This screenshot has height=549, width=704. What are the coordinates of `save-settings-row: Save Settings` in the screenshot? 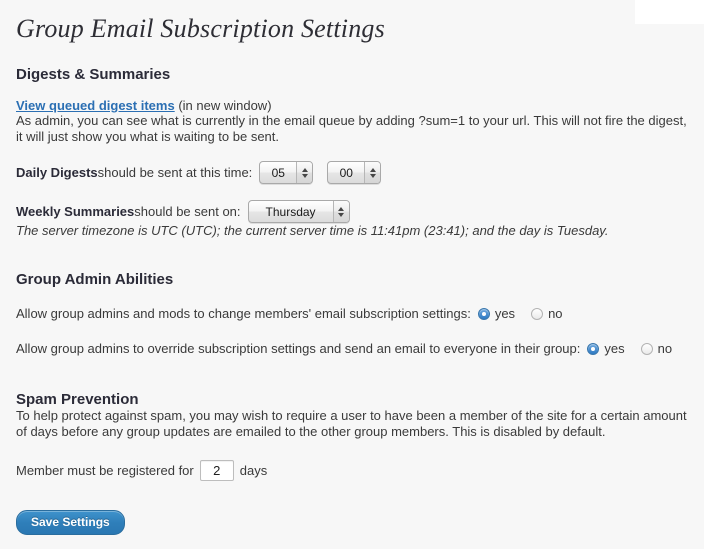 It's located at (352, 529).